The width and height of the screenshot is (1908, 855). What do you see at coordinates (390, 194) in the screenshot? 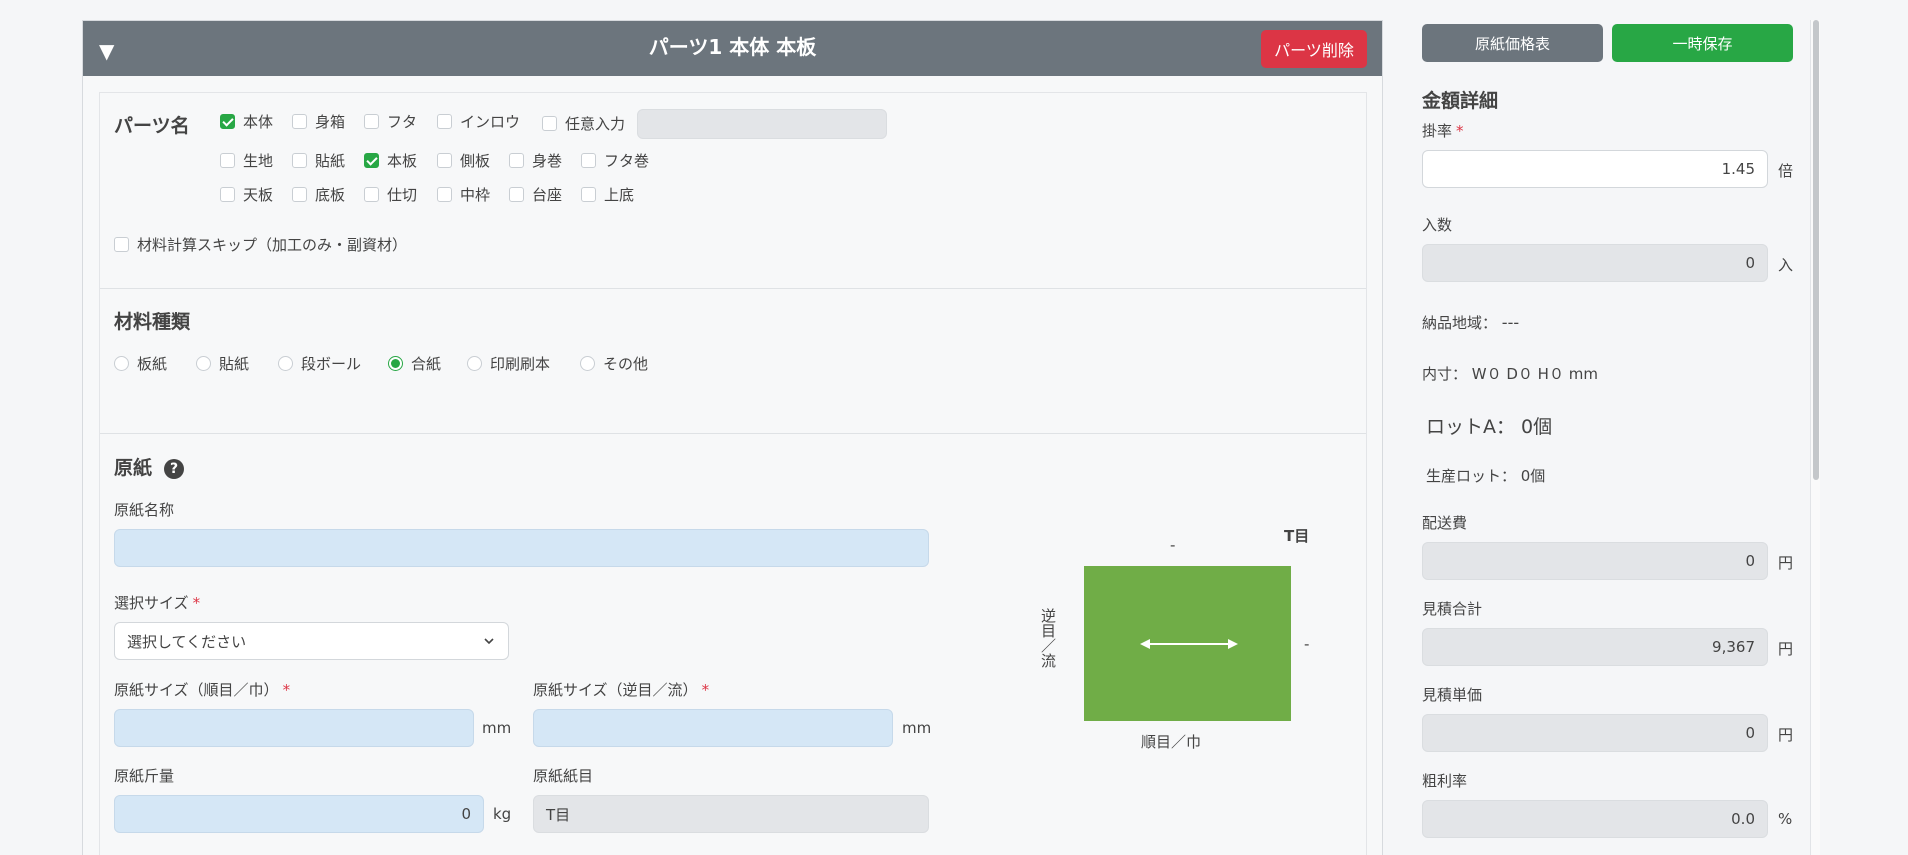
I see `part-name-shikiri: 仕切` at bounding box center [390, 194].